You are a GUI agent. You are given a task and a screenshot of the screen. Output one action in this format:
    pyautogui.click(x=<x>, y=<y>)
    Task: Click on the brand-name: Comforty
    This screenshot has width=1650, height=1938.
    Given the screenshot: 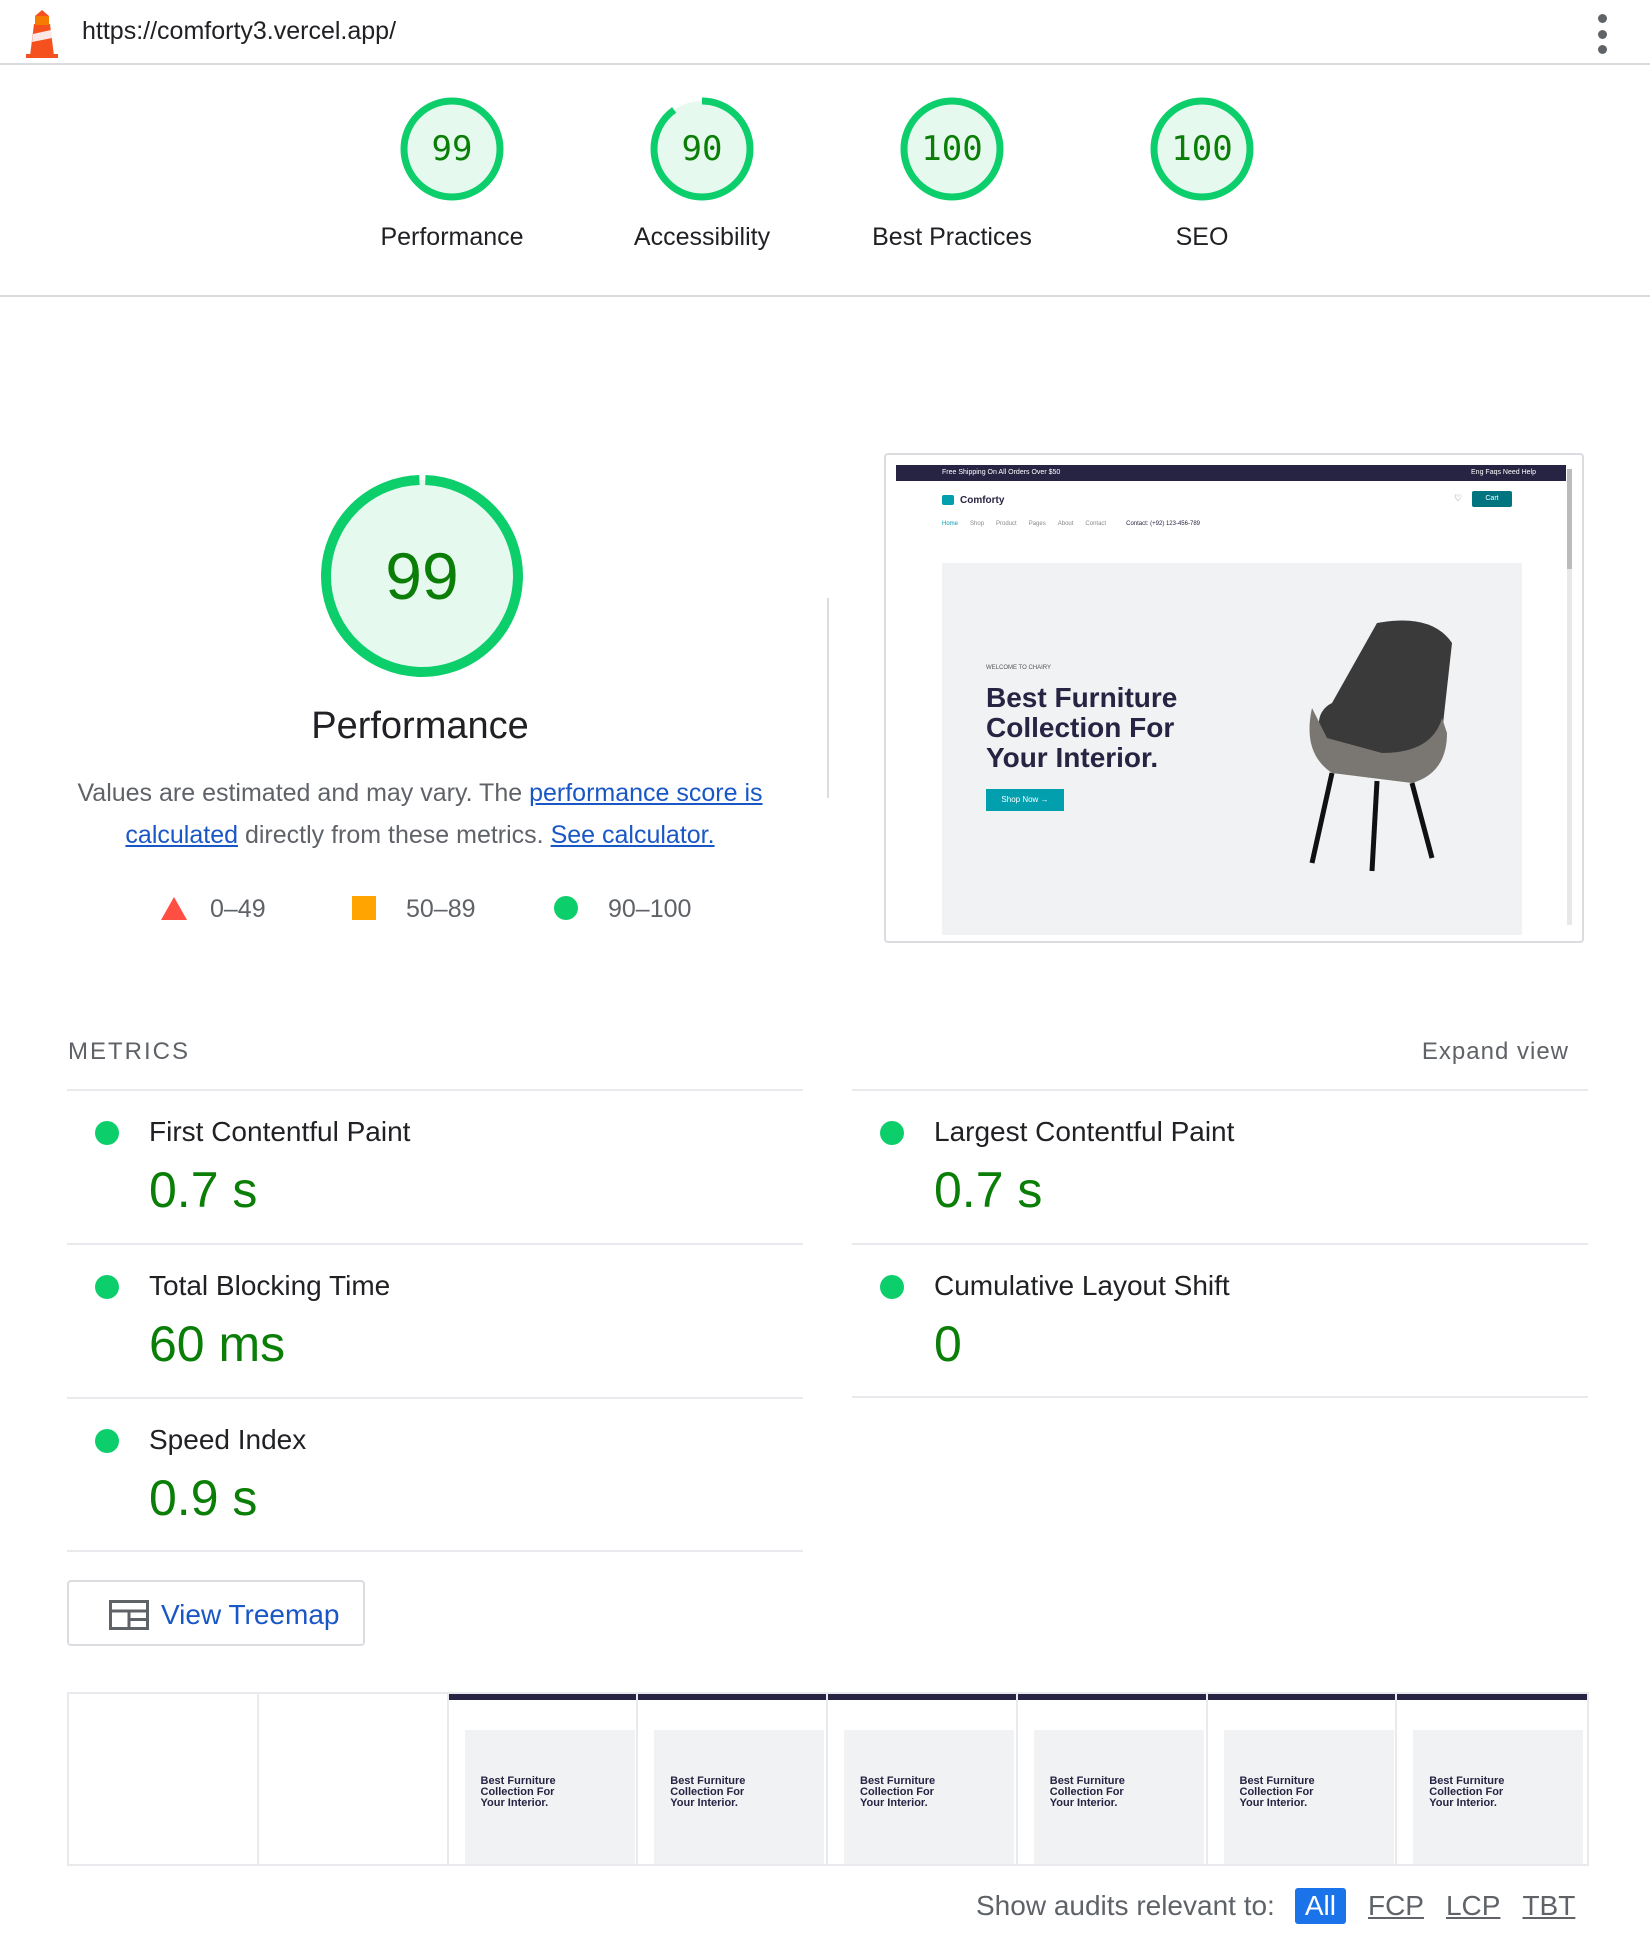 What is the action you would take?
    pyautogui.click(x=982, y=500)
    